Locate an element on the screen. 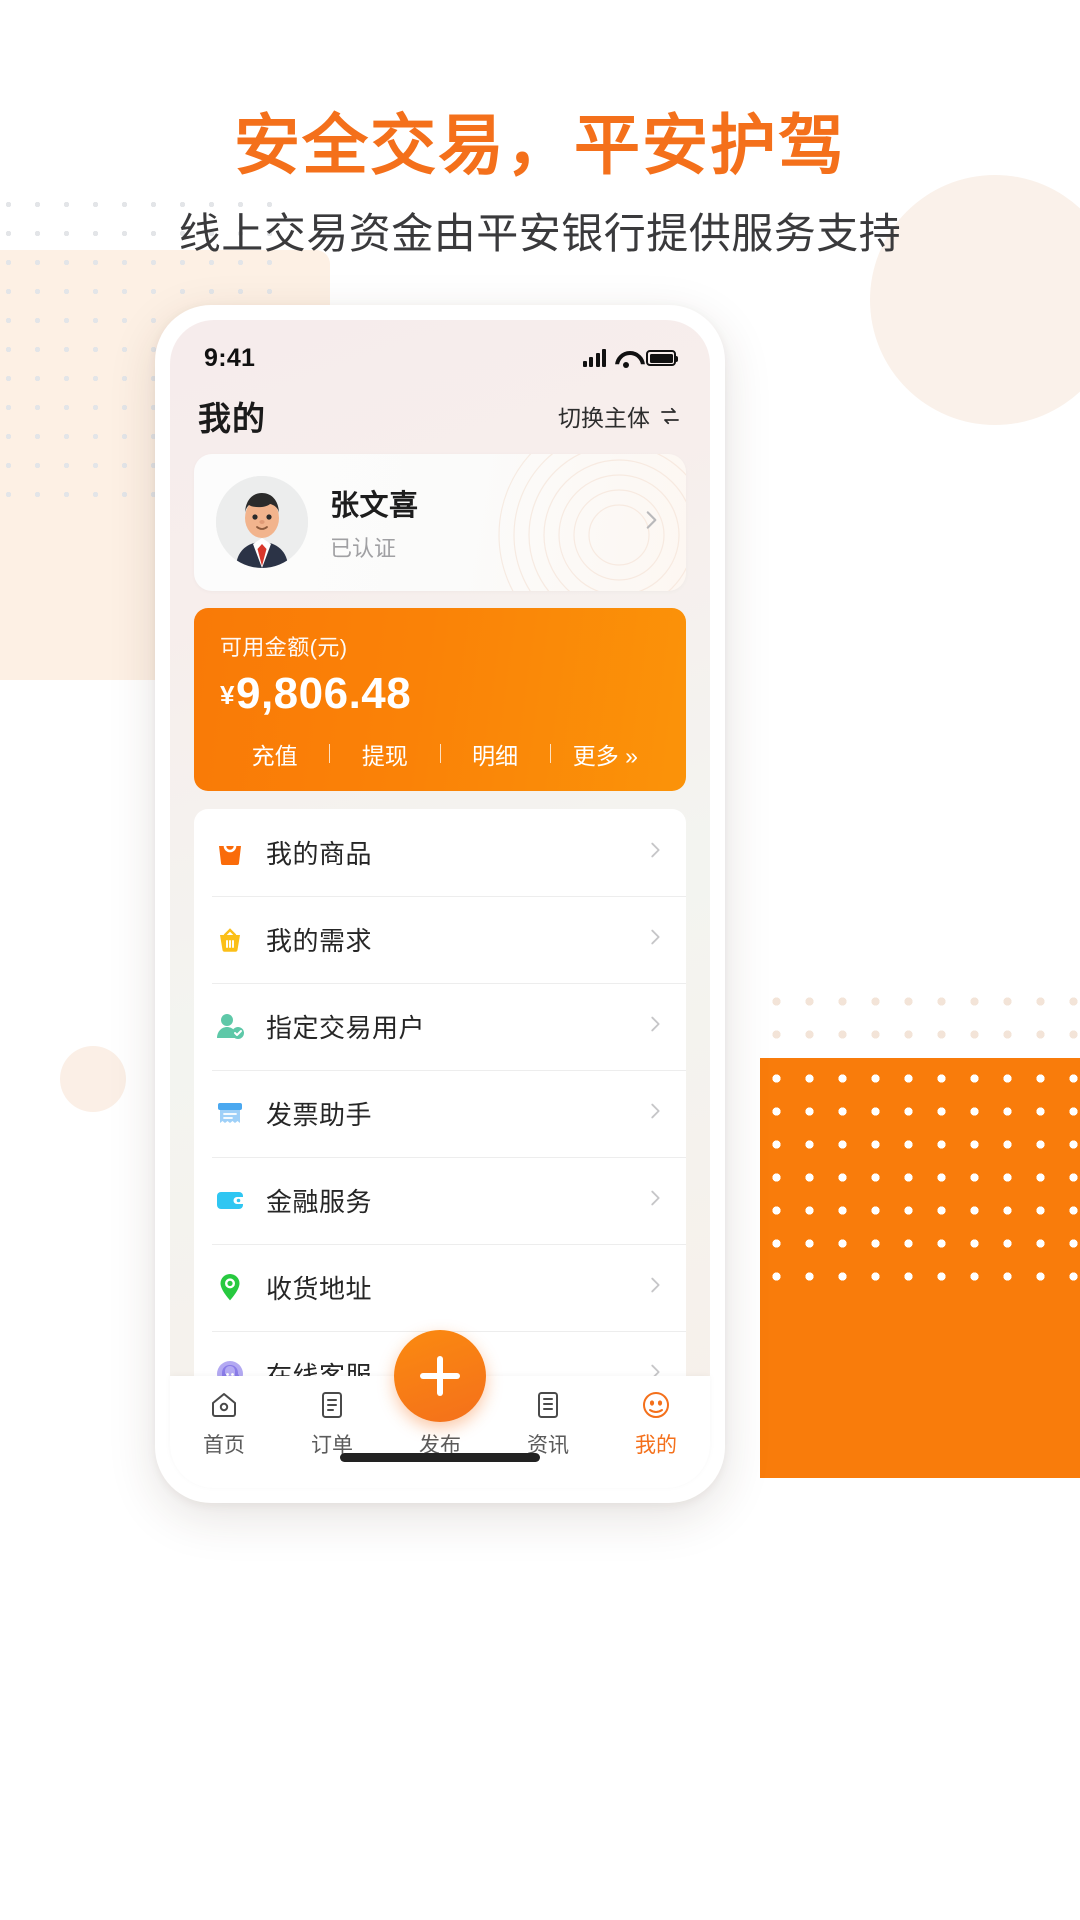 This screenshot has width=1080, height=1920. balance-value: 9,806.48 is located at coordinates (323, 693).